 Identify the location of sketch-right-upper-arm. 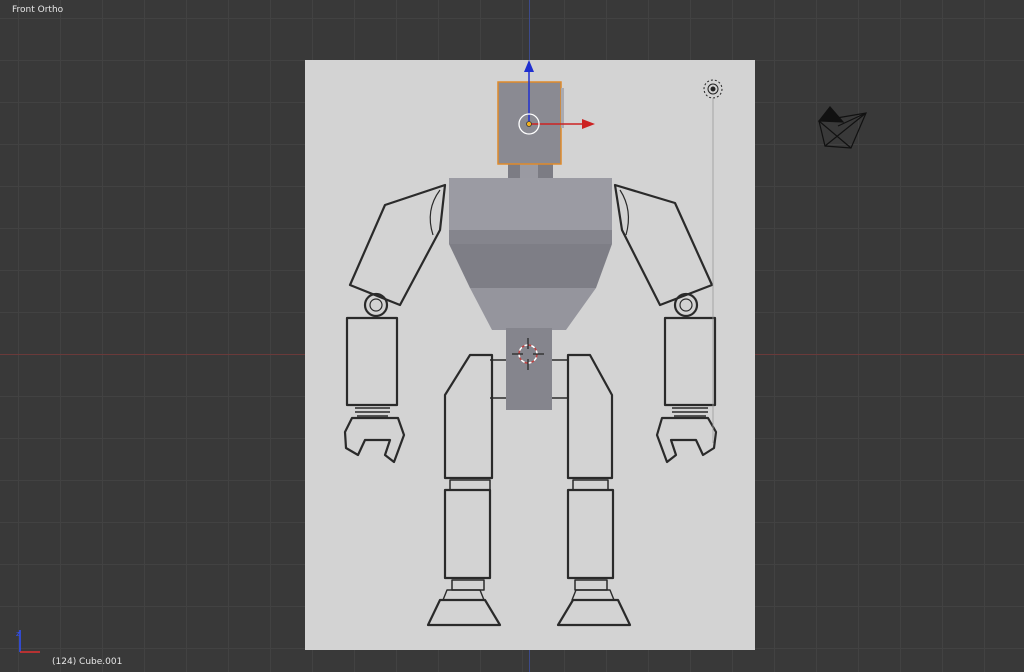
(663, 245).